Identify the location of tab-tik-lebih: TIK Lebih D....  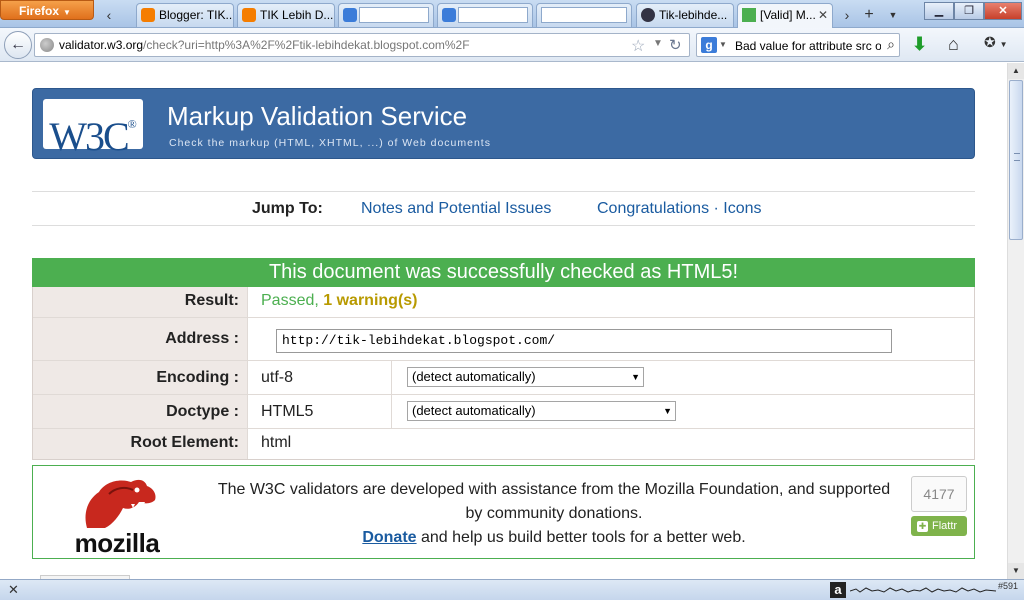
(286, 15).